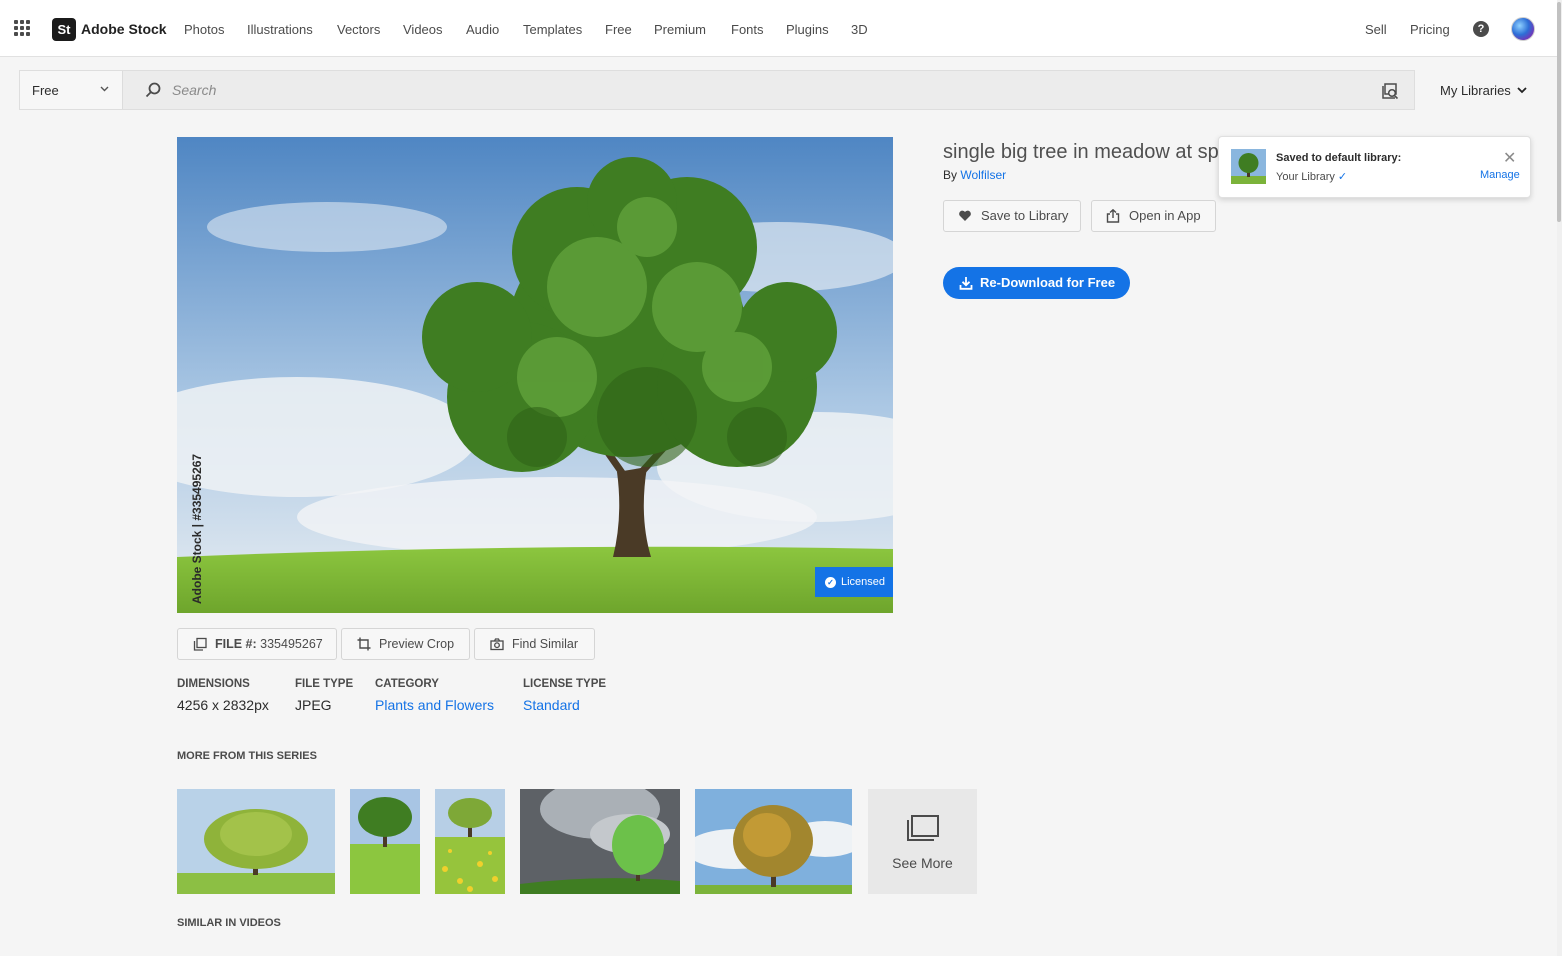 Image resolution: width=1562 pixels, height=956 pixels. I want to click on avatar, so click(1523, 29).